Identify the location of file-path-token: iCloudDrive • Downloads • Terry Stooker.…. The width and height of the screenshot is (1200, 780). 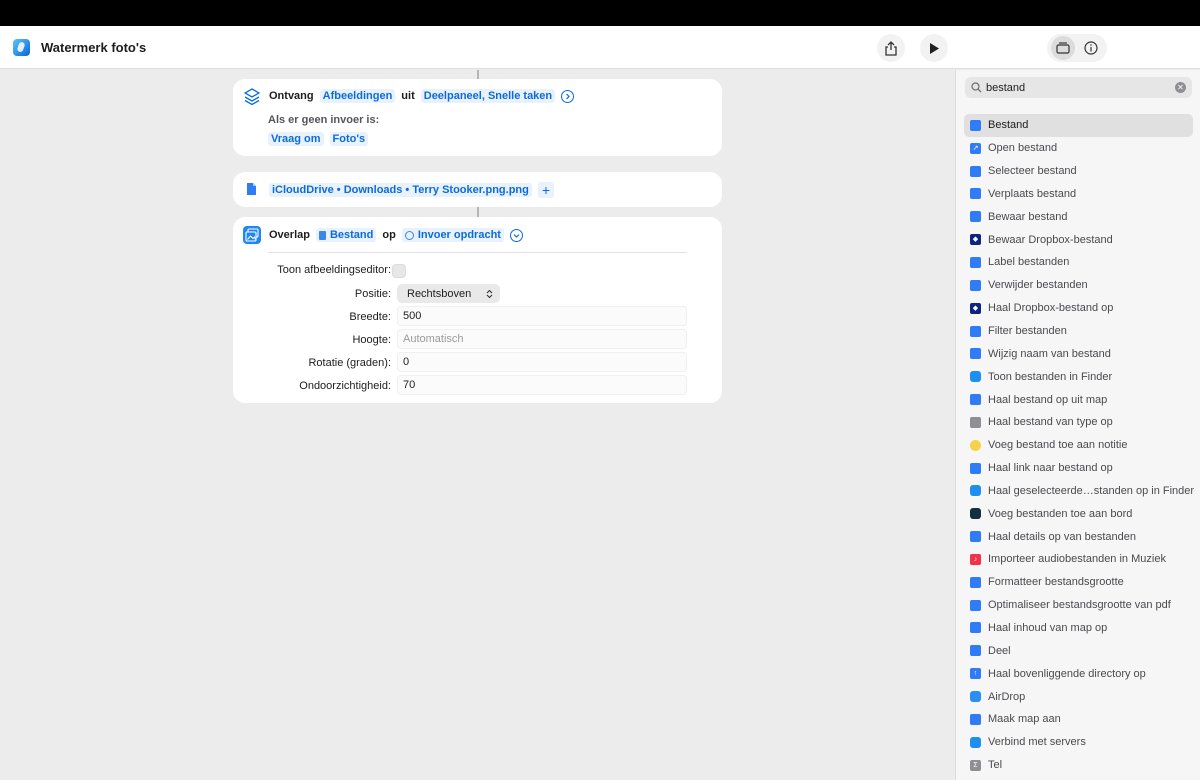
(400, 190).